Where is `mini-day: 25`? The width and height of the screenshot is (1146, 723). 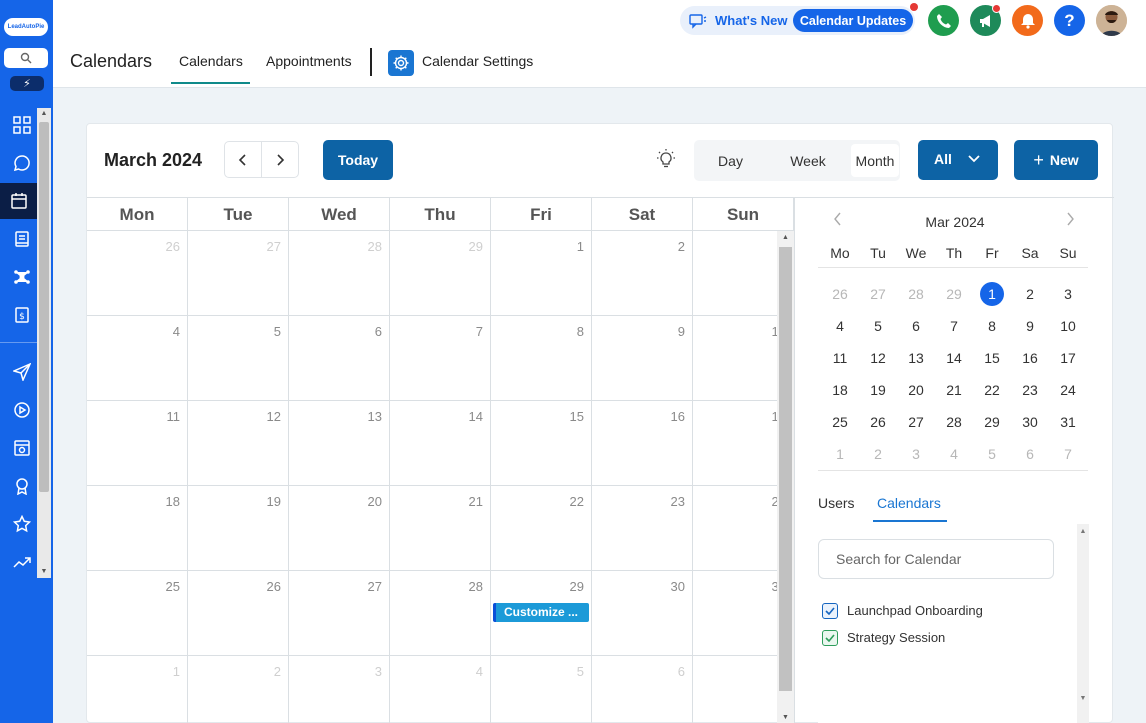 mini-day: 25 is located at coordinates (840, 422).